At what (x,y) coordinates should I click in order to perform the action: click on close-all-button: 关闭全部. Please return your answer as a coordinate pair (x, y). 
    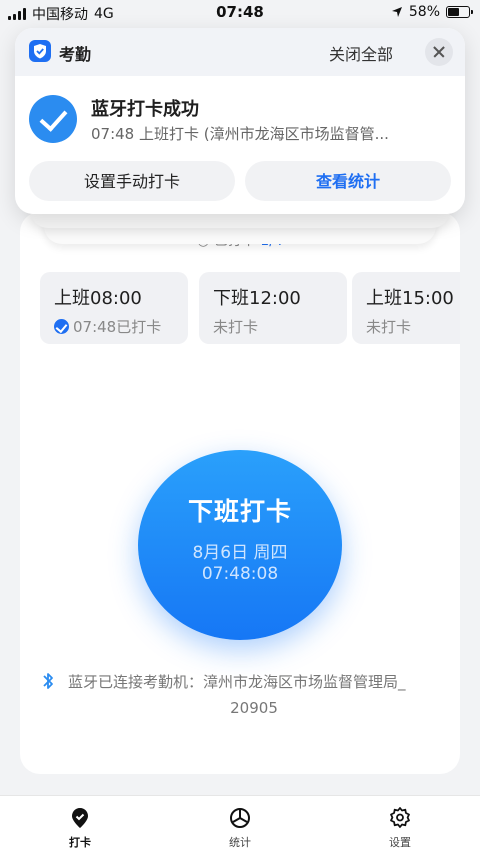
    Looking at the image, I should click on (361, 53).